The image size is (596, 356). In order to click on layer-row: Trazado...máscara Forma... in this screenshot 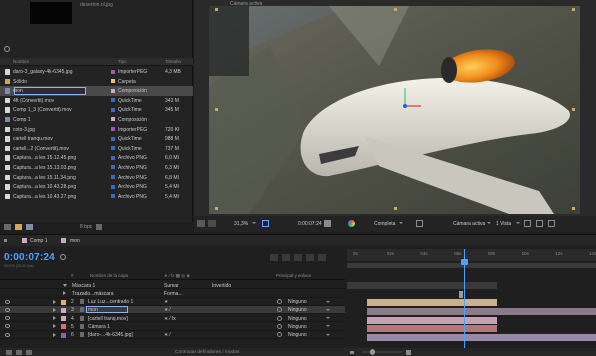, I will do `click(172, 293)`.